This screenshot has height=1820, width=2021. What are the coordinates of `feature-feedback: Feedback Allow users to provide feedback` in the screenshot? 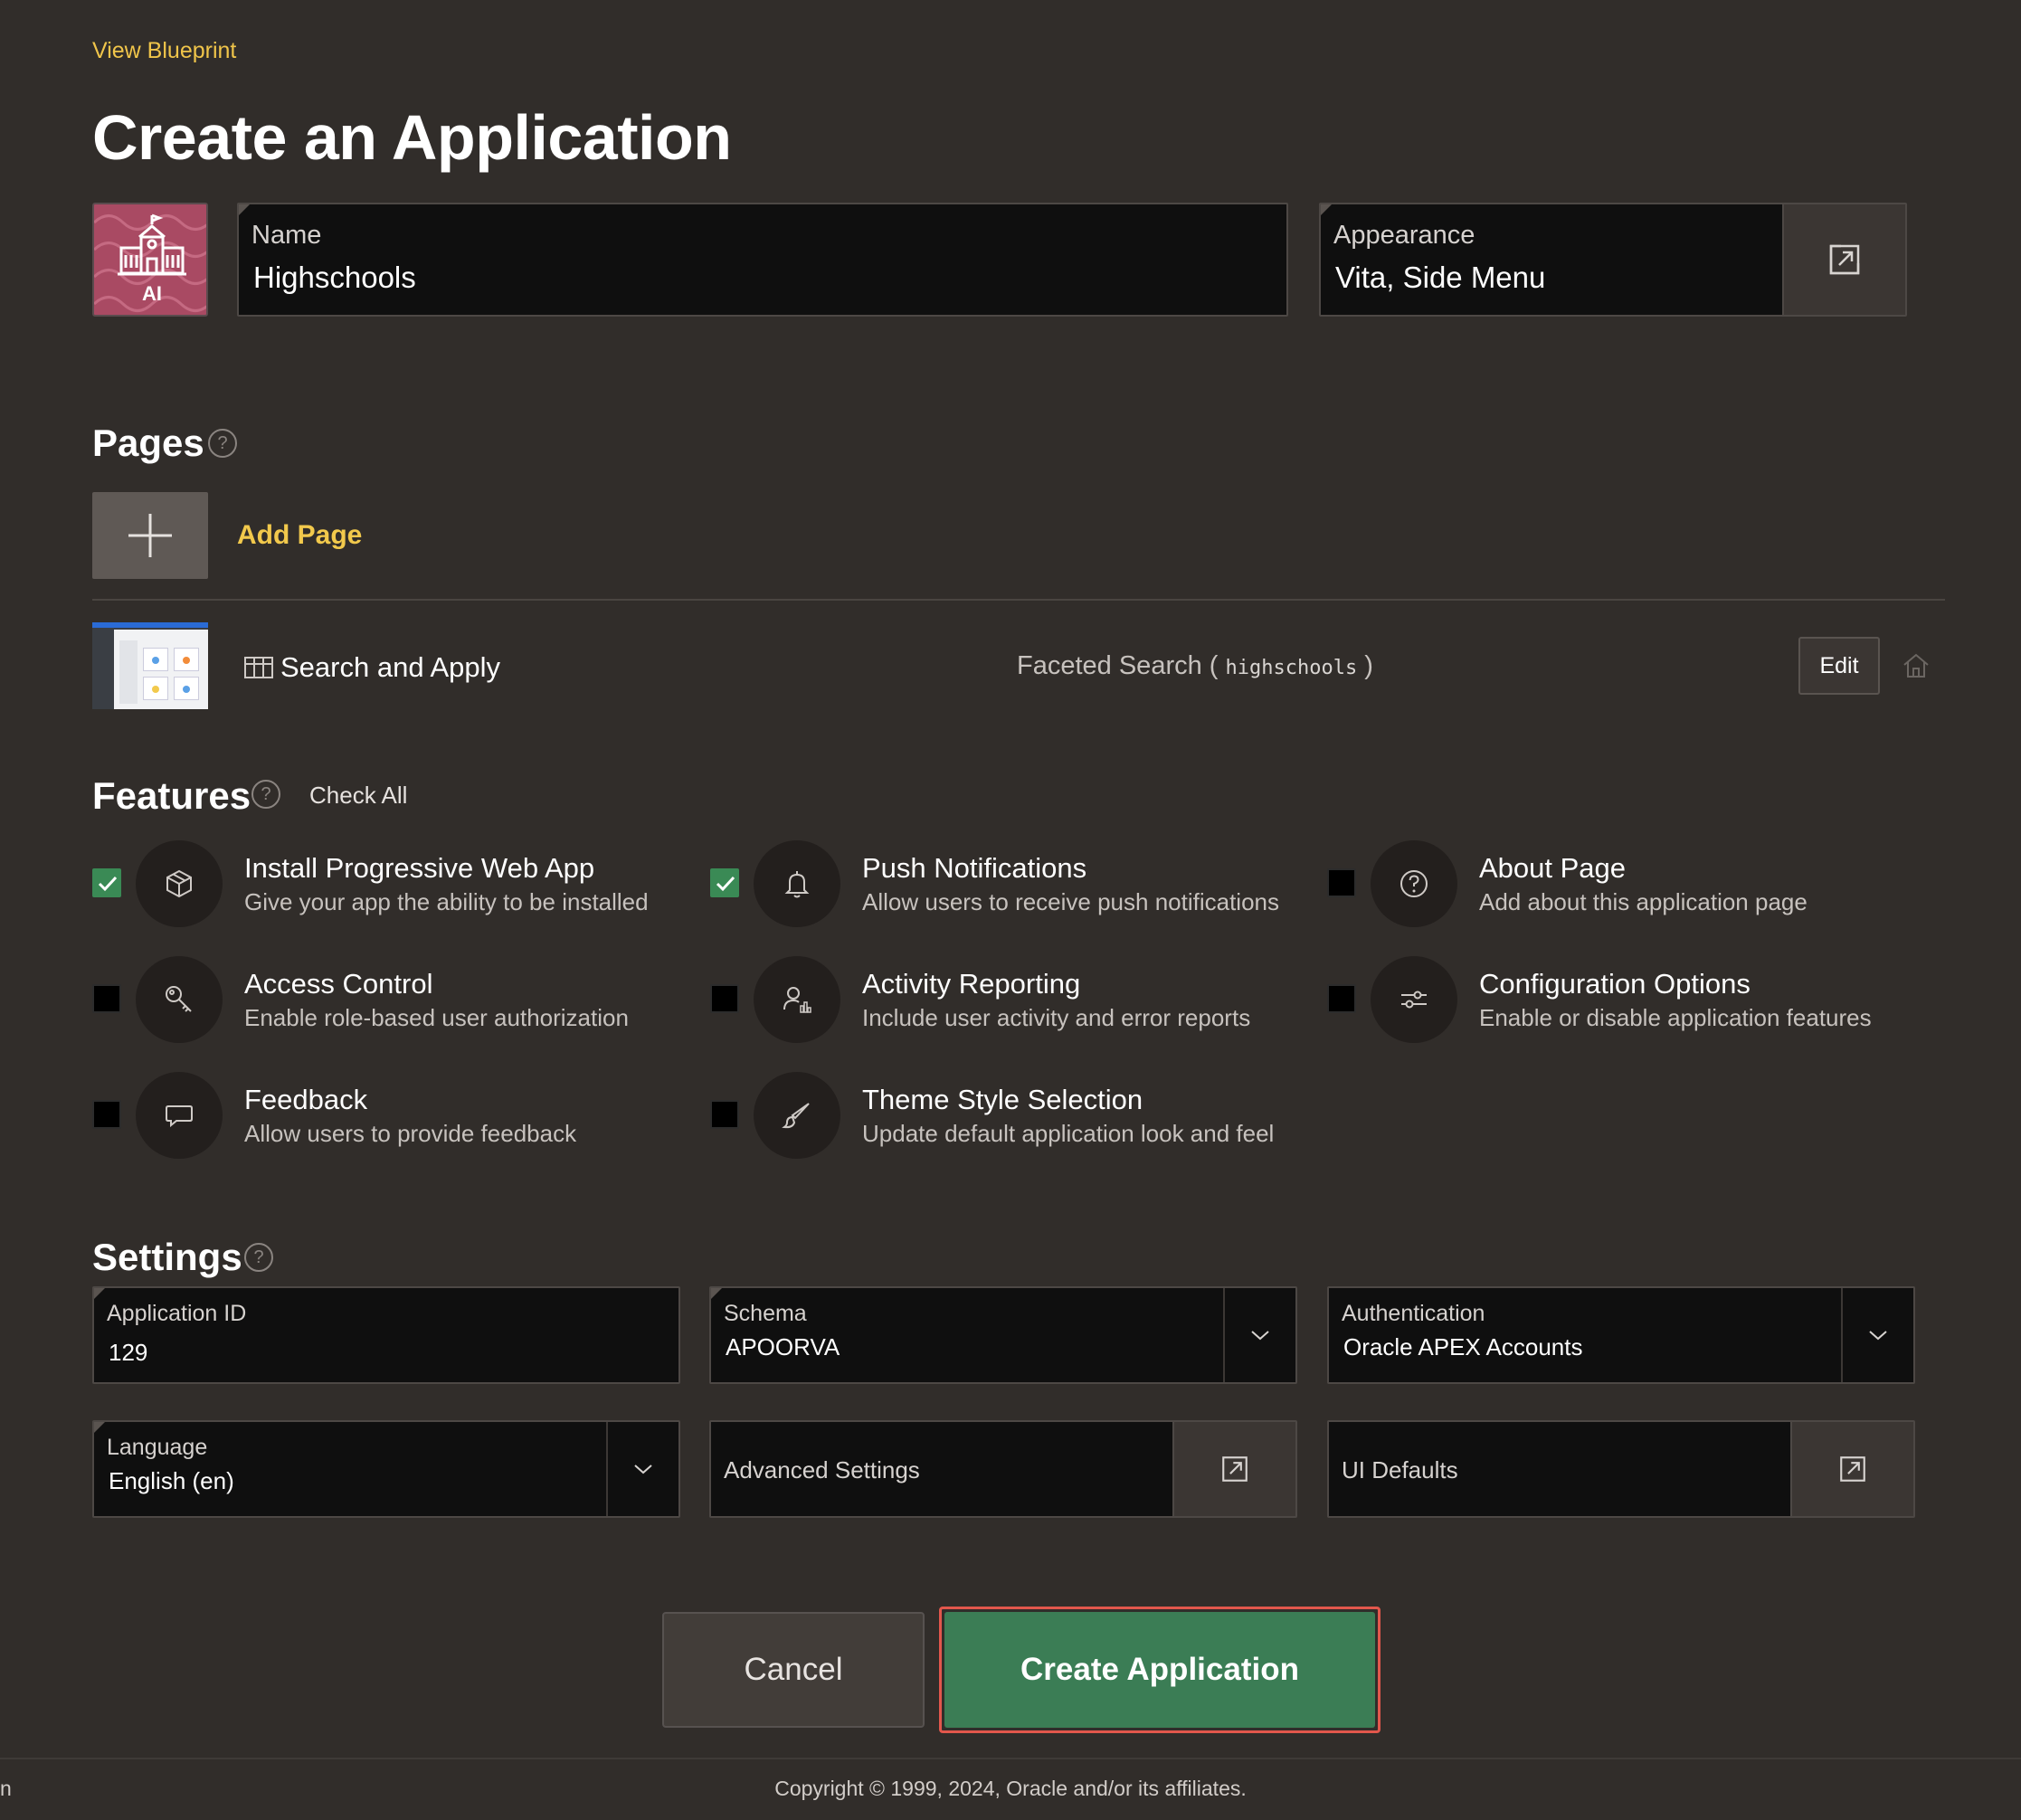 It's located at (382, 1113).